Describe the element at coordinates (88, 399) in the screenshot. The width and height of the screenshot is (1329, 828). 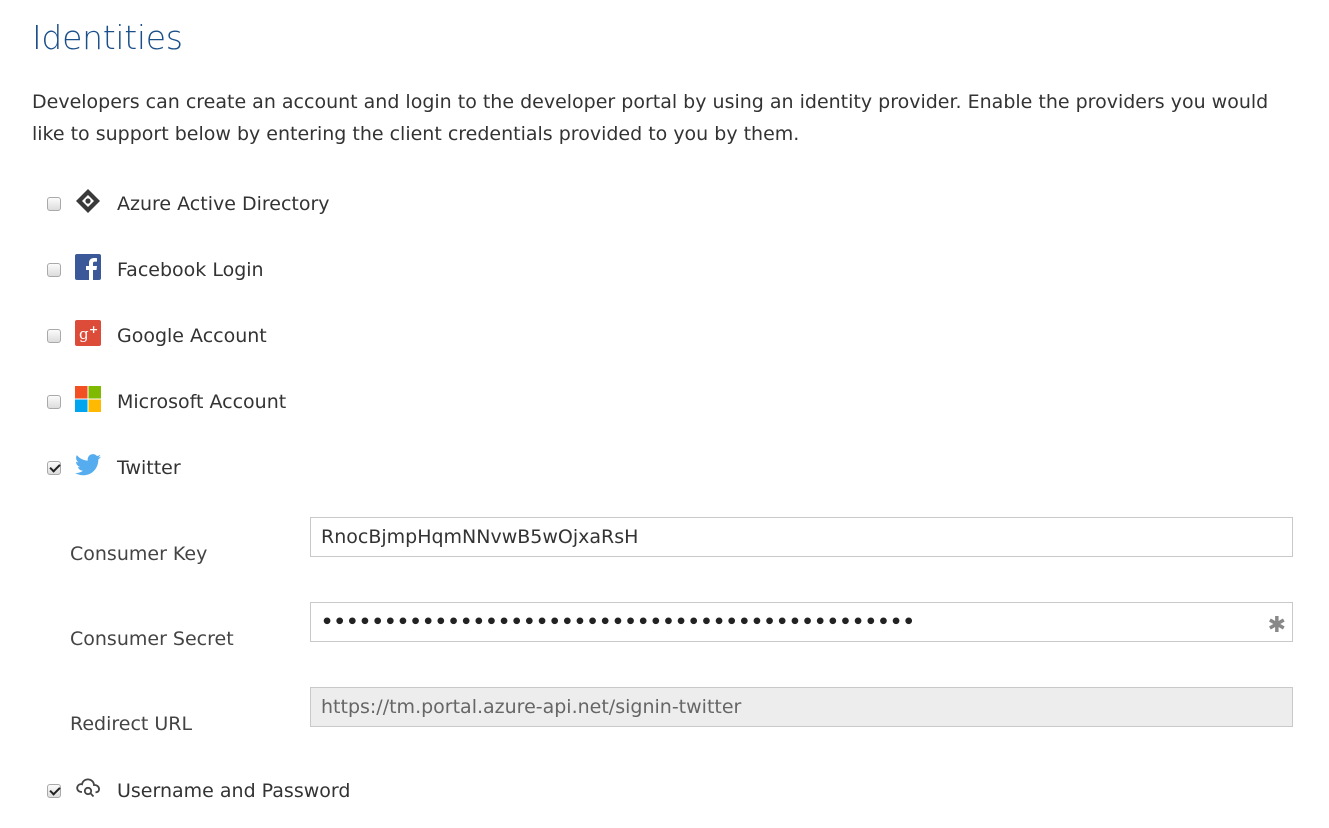
I see `microsoft-icon` at that location.